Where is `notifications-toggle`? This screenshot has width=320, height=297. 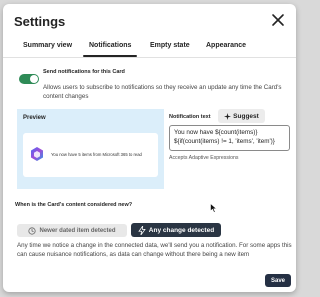 notifications-toggle is located at coordinates (29, 79).